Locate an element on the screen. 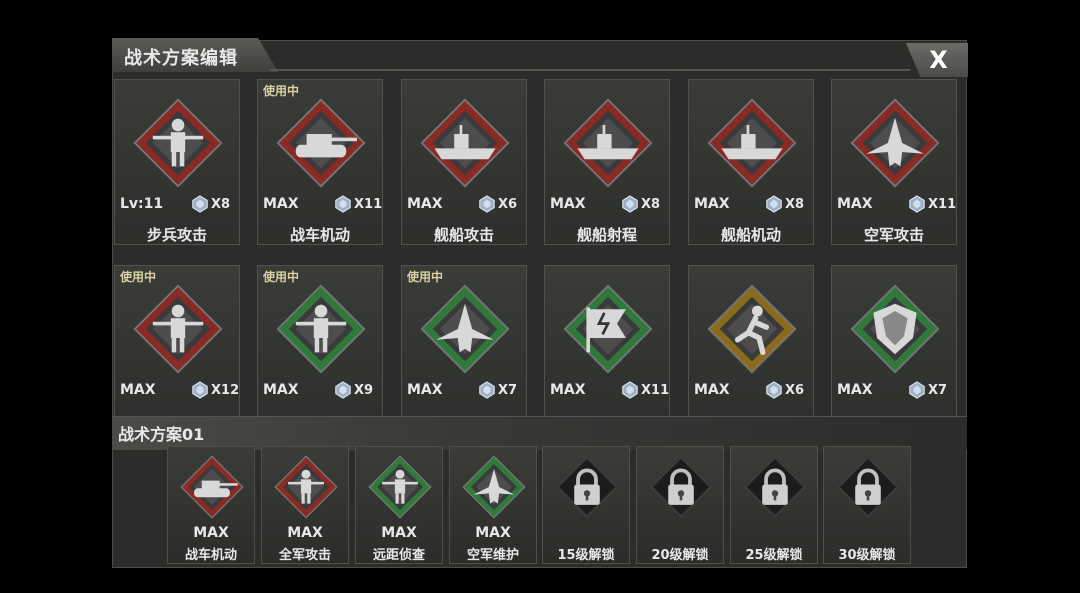 The height and width of the screenshot is (593, 1080). ship-mobility-icon is located at coordinates (752, 143).